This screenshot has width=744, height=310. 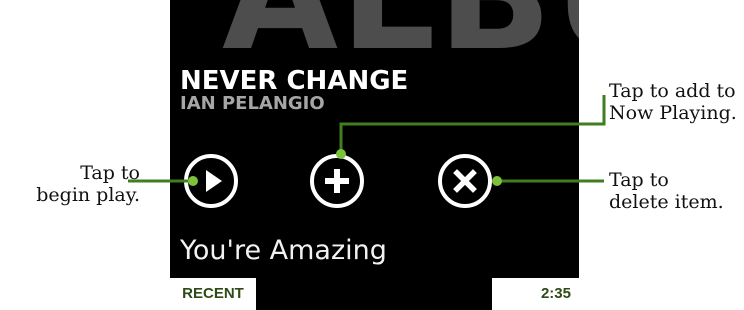 I want to click on callout-dot-delete, so click(x=497, y=181).